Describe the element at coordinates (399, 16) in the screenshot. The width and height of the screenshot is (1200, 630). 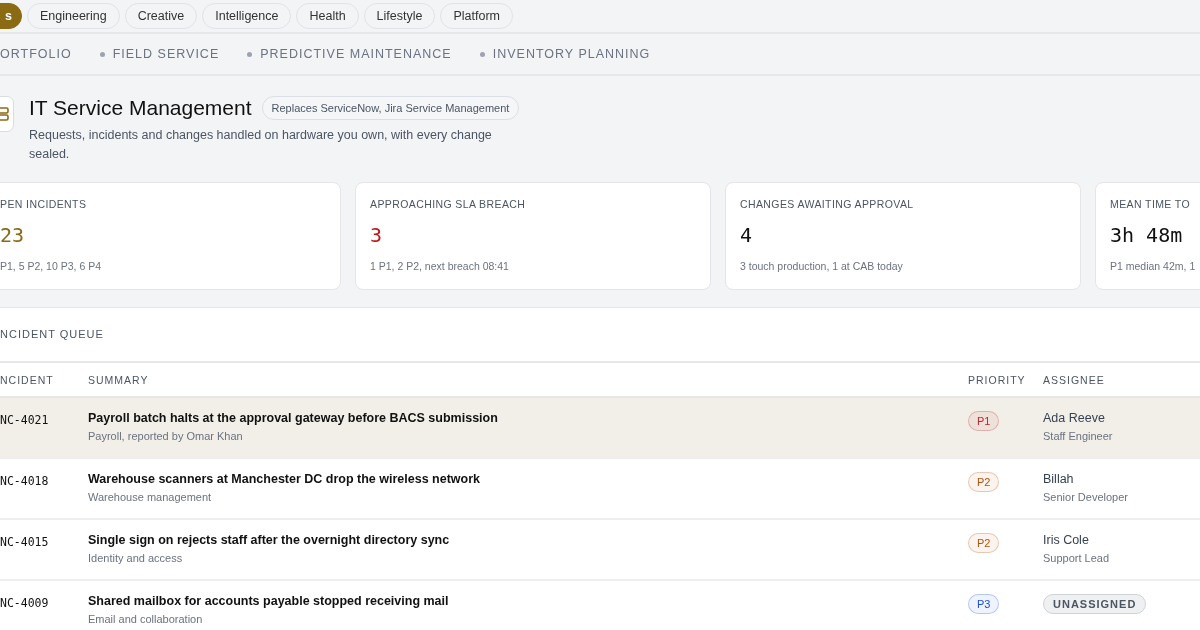
I see `category-chip: Lifestyle` at that location.